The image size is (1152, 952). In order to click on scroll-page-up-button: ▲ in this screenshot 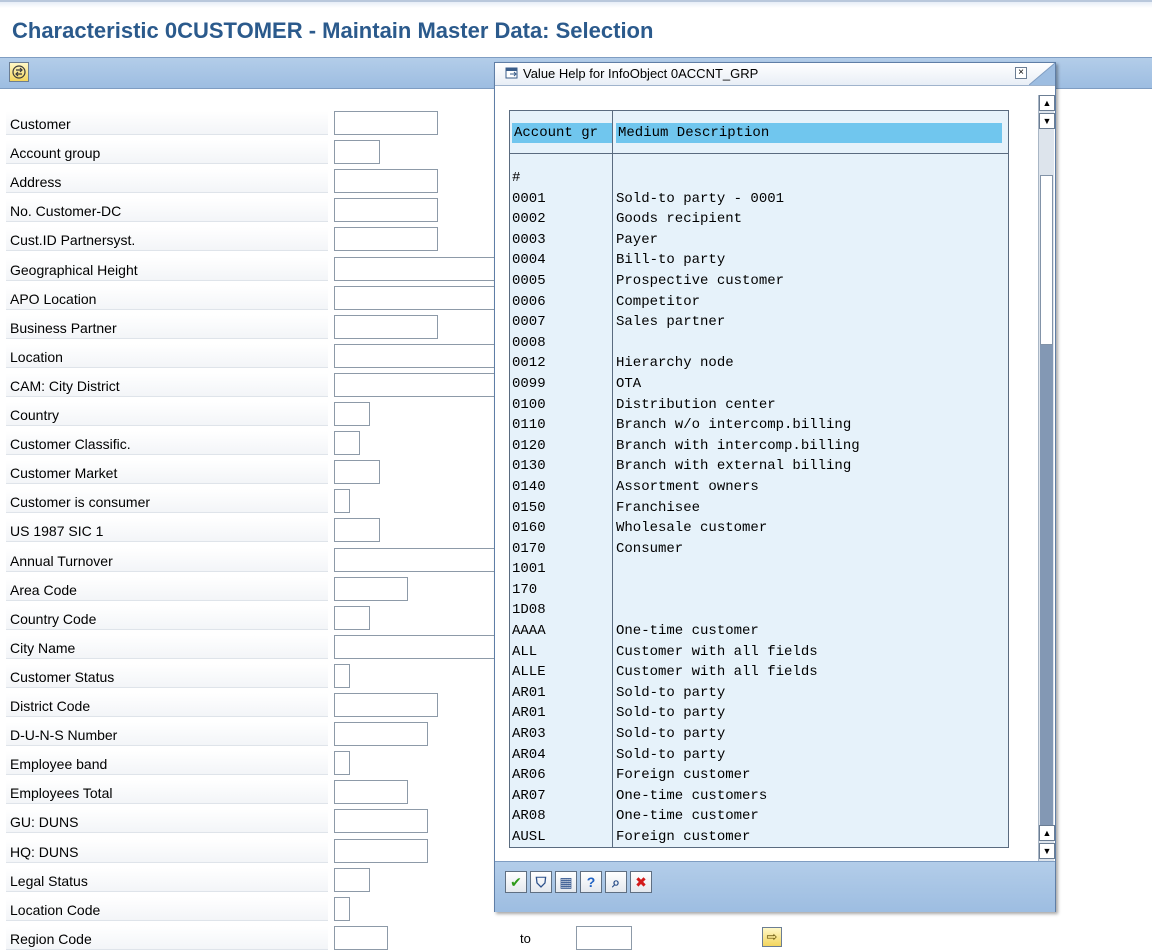, I will do `click(1047, 833)`.